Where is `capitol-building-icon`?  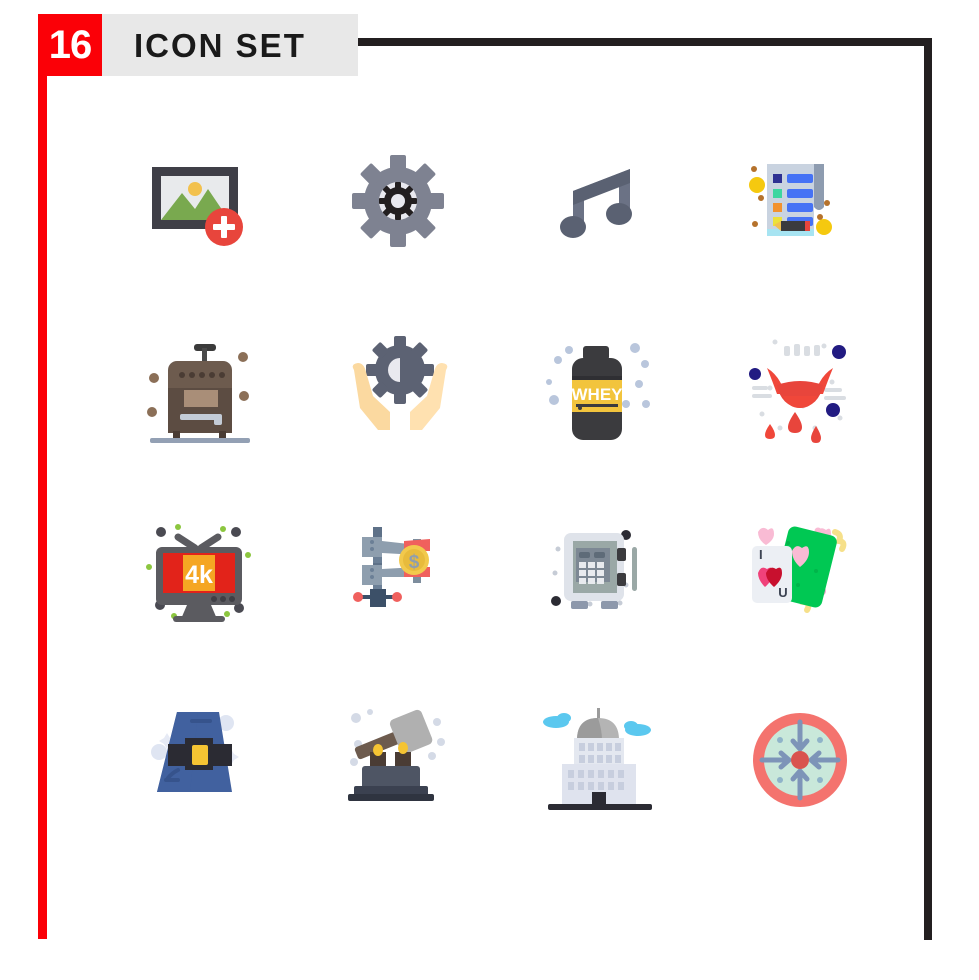
capitol-building-icon is located at coordinates (597, 758).